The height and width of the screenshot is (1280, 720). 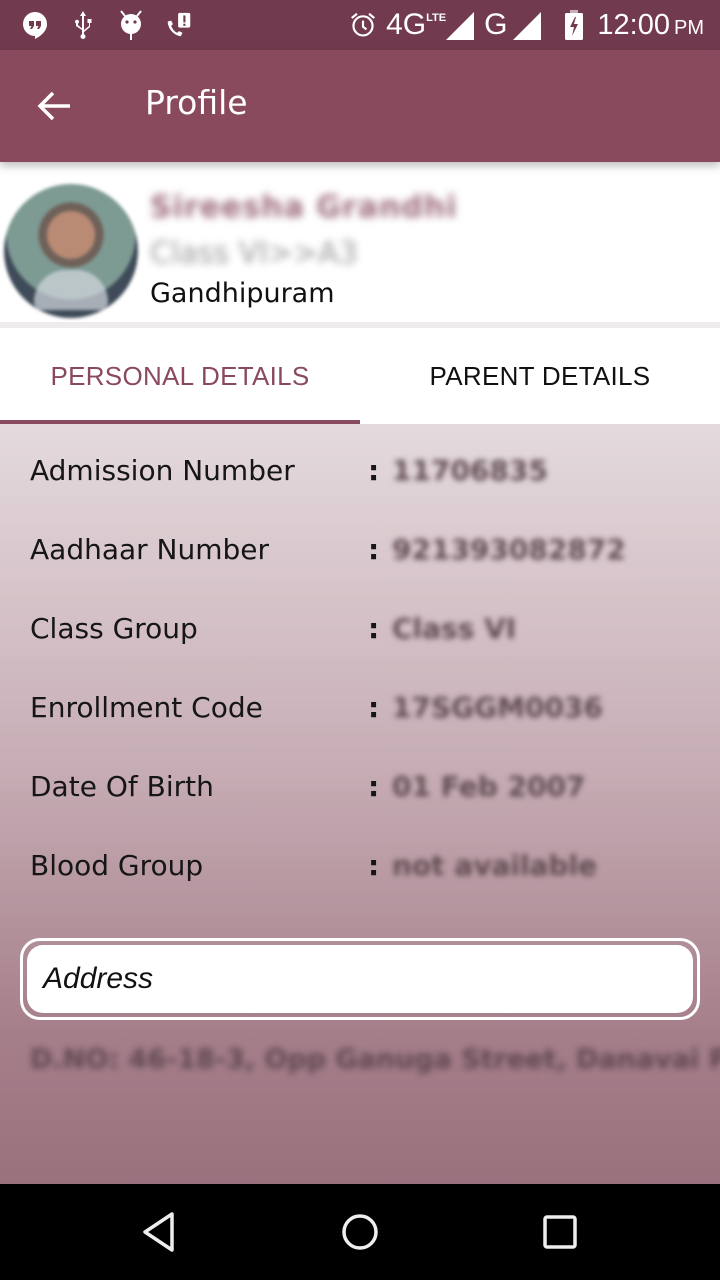 I want to click on status-bar: 4G LTE G 12:00 PM, so click(x=360, y=25).